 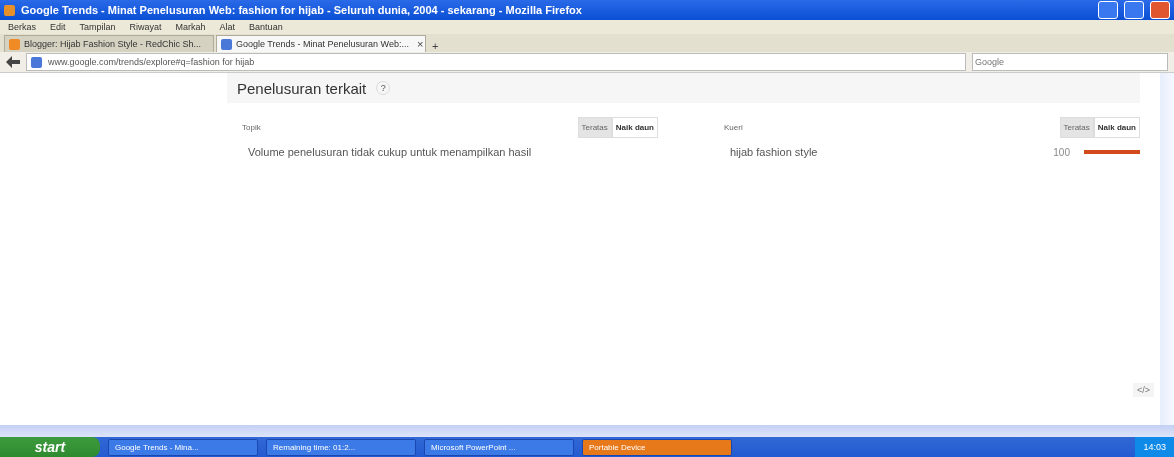 I want to click on embed-button: </>, so click(x=1143, y=390).